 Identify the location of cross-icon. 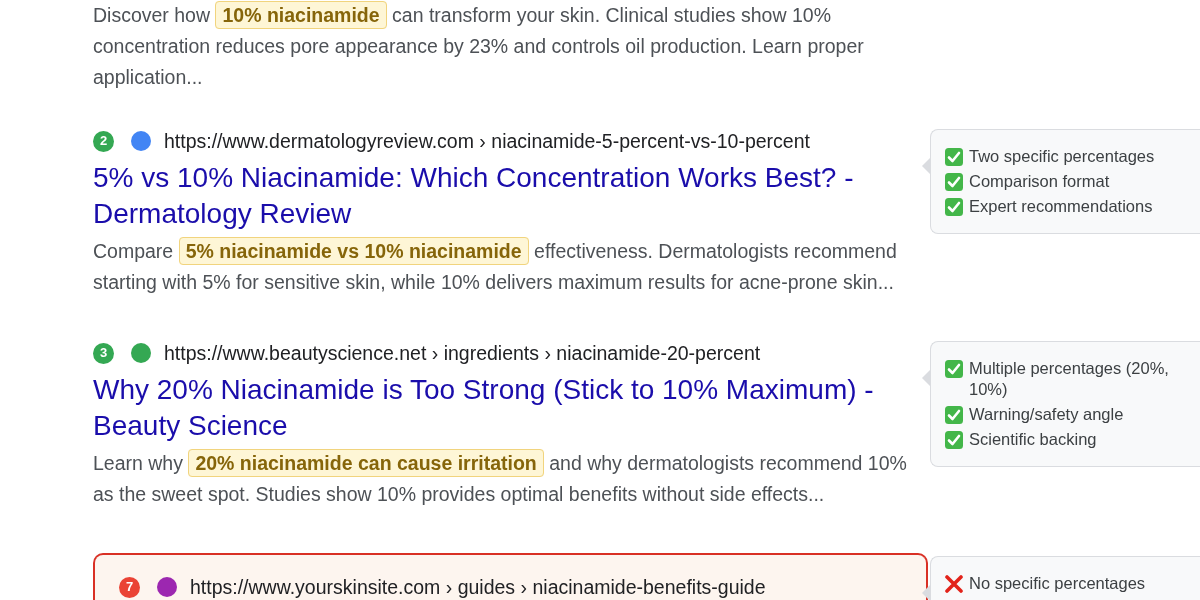
(954, 584).